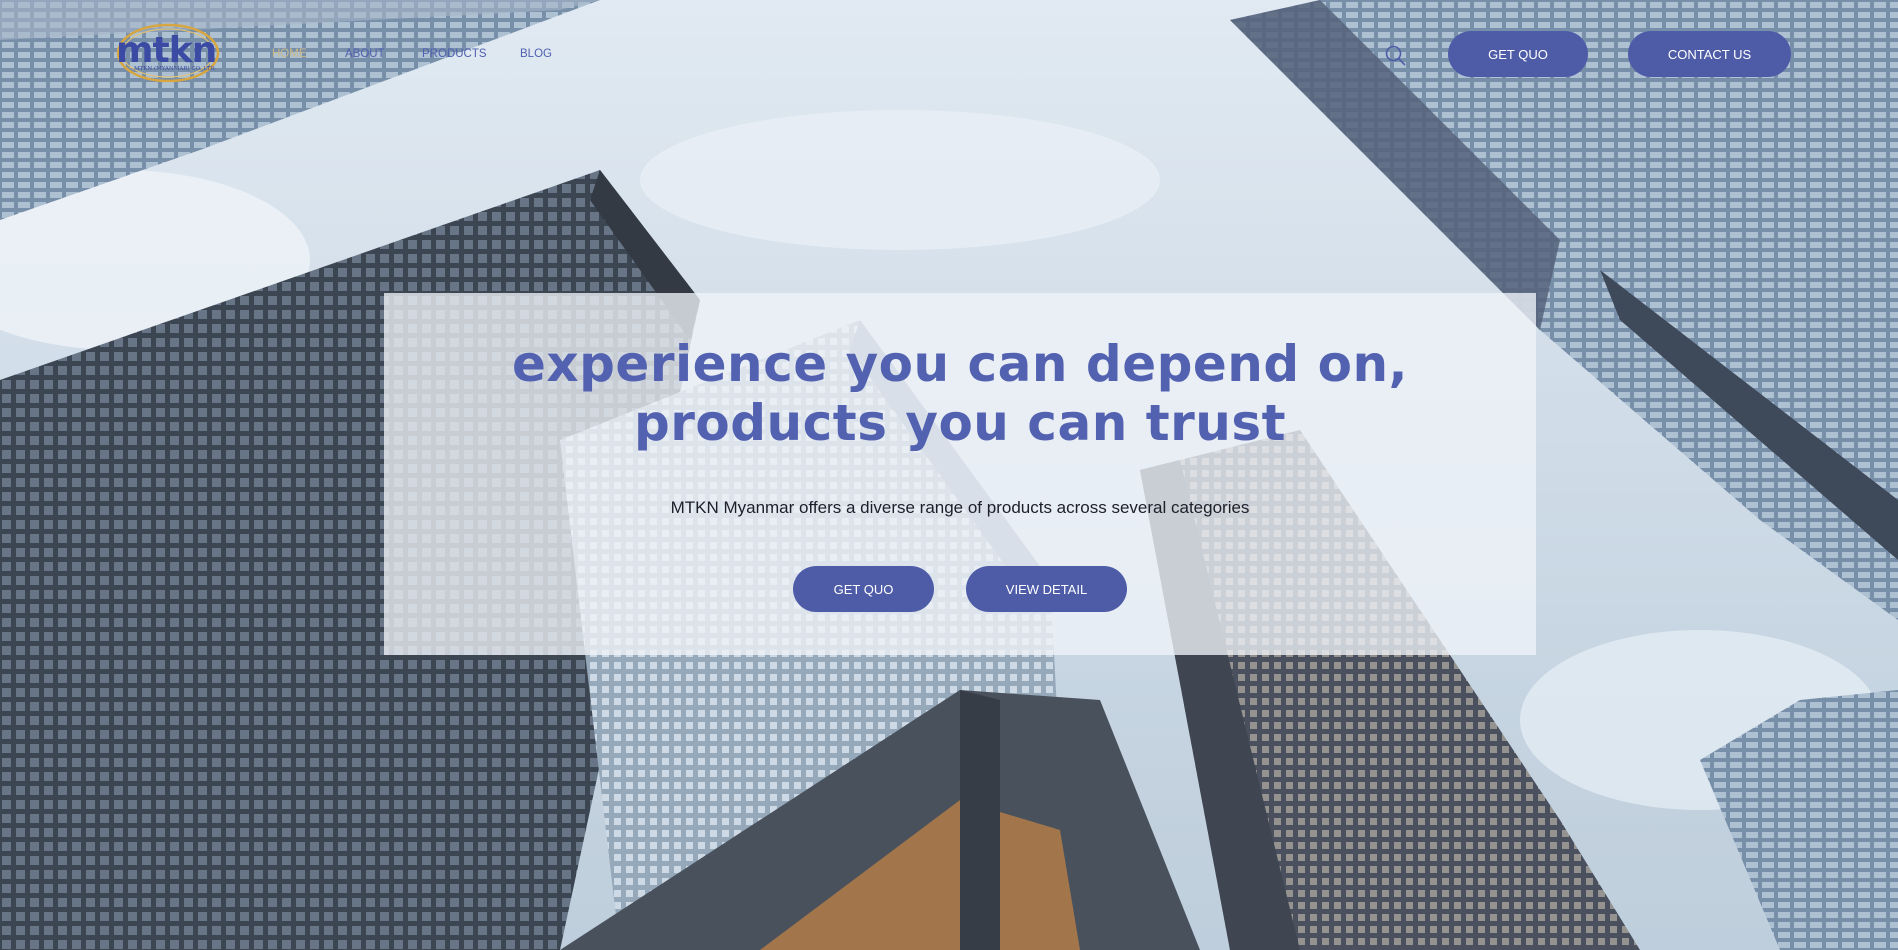  Describe the element at coordinates (536, 54) in the screenshot. I see `nav-item-blog: BLOG` at that location.